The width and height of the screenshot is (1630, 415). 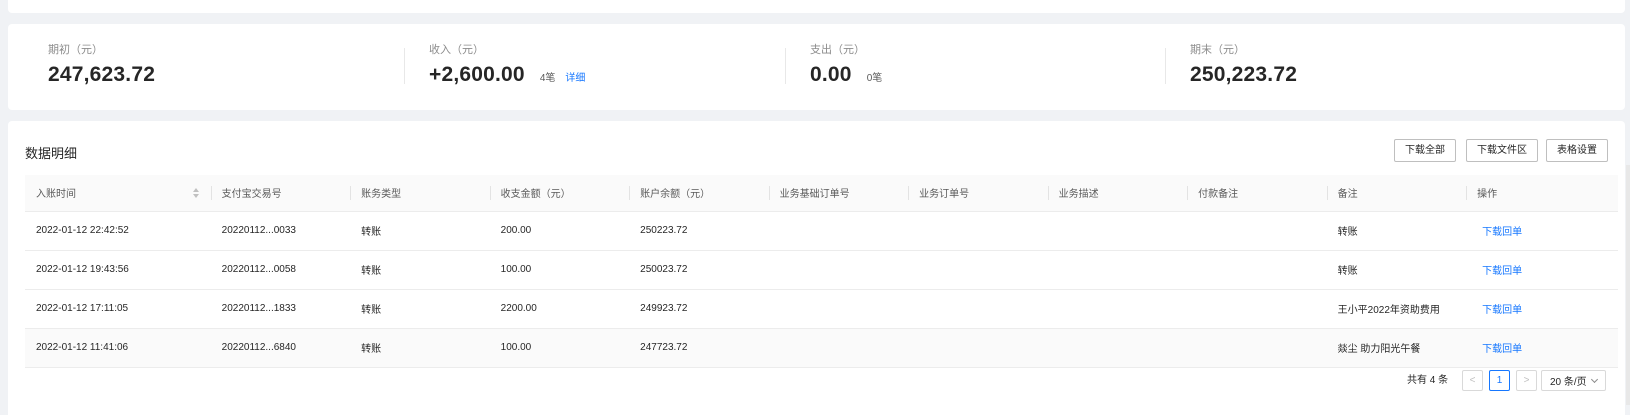 What do you see at coordinates (51, 153) in the screenshot?
I see `detail-title: 数据明细` at bounding box center [51, 153].